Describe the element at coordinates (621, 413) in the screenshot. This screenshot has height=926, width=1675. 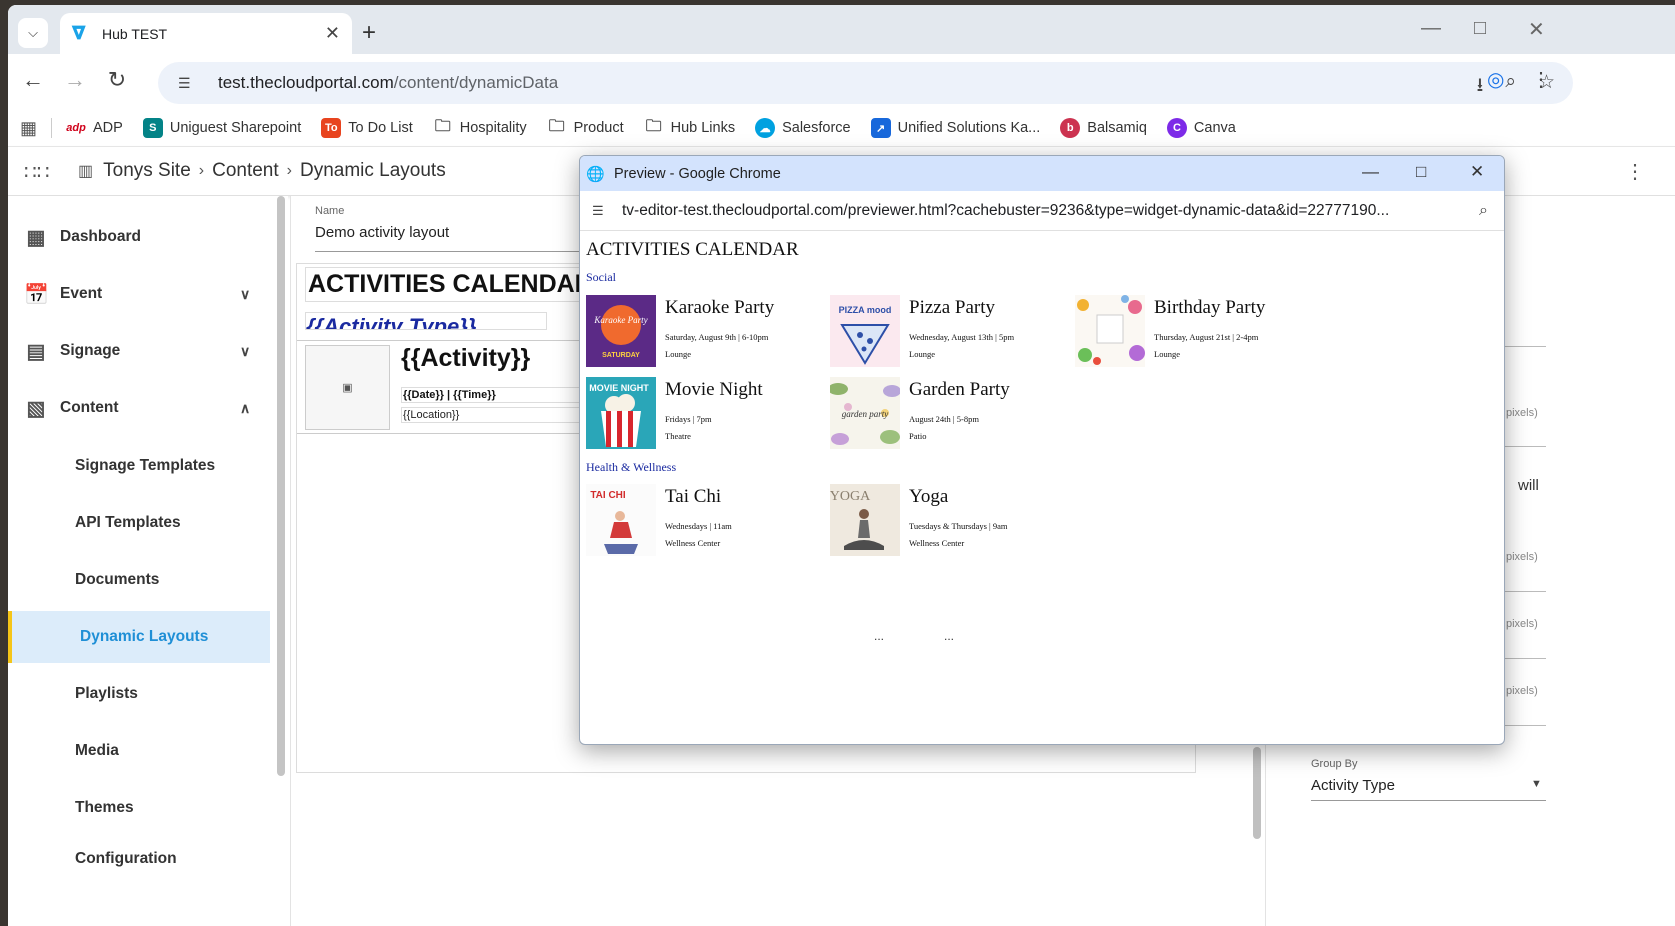
I see `movie-night-image: MOVIE NIGHT` at that location.